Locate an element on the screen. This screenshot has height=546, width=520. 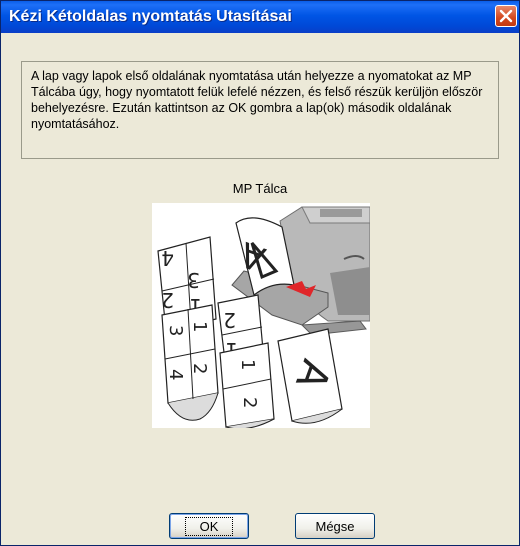
svg-text: 3 is located at coordinates (175, 330).